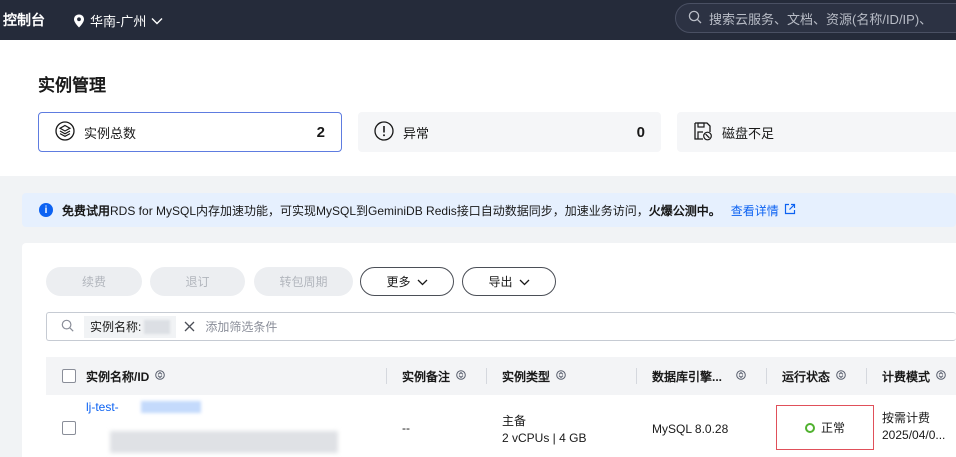 Image resolution: width=956 pixels, height=457 pixels. I want to click on filter-search-bar: 实例名称: 添加筛选条件, so click(501, 326).